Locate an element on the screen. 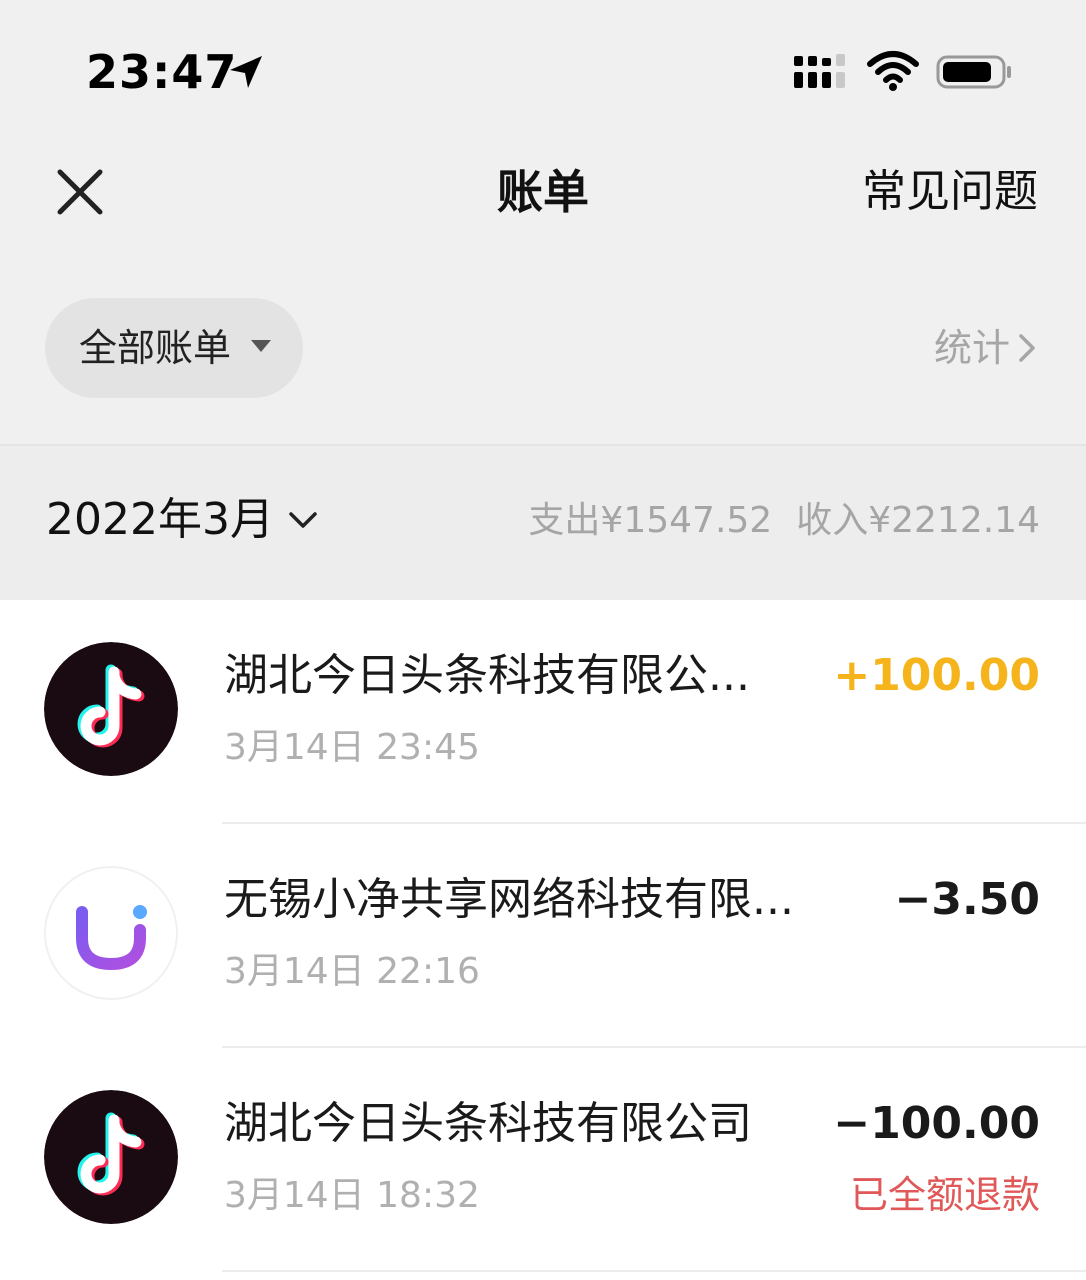  month-label: 2022年3月 is located at coordinates (160, 519).